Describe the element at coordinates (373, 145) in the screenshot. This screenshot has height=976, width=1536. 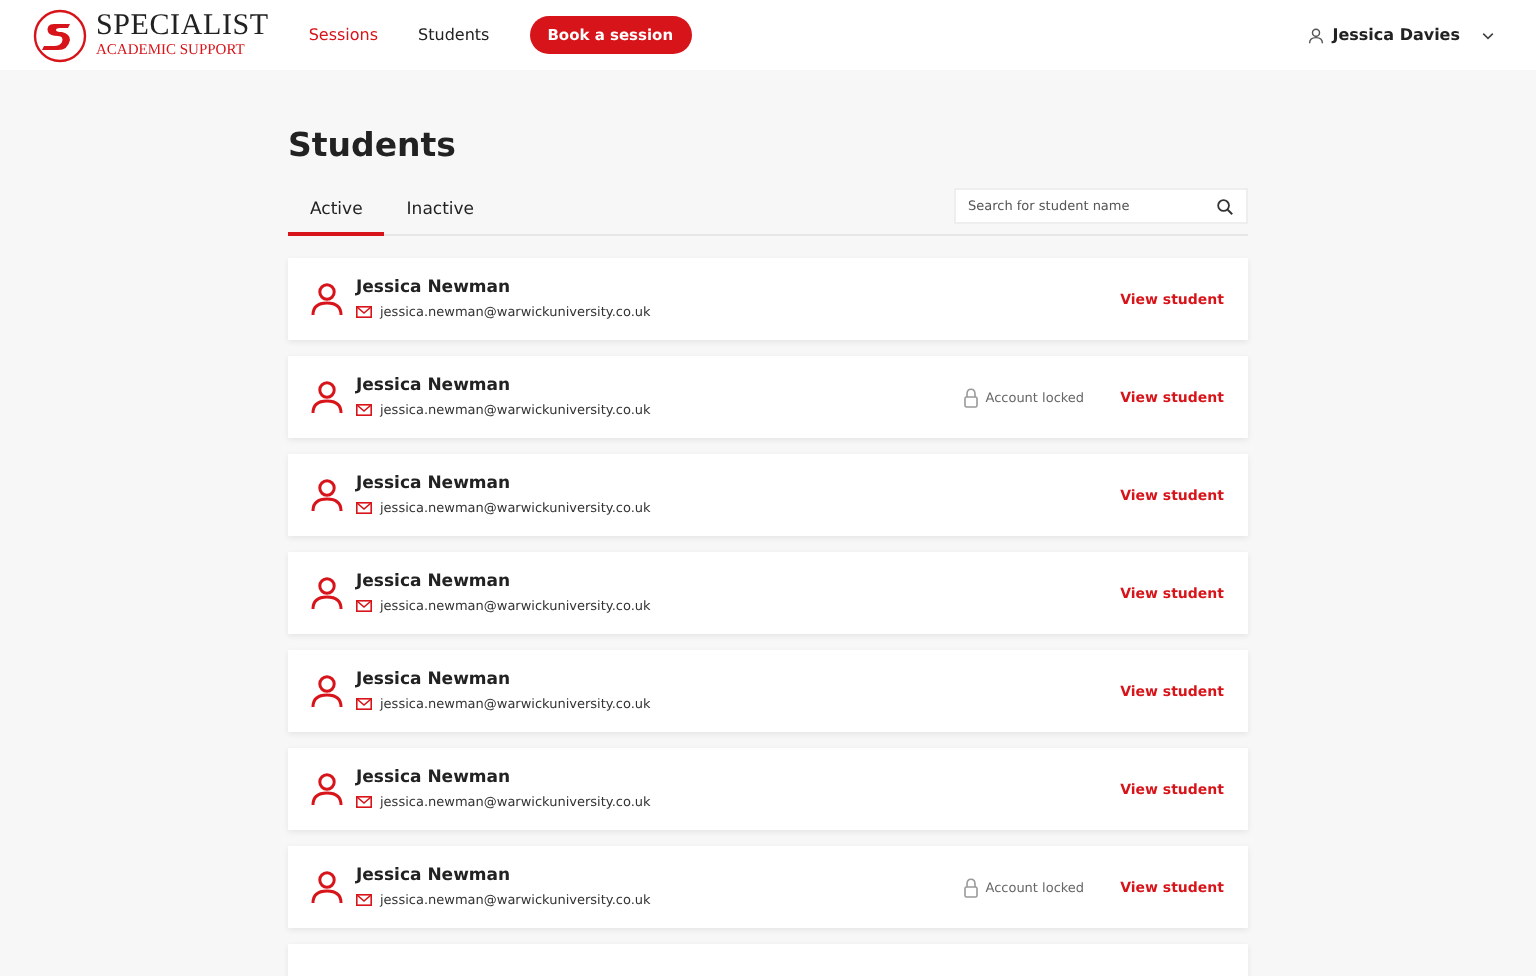
I see `page-title: Students` at that location.